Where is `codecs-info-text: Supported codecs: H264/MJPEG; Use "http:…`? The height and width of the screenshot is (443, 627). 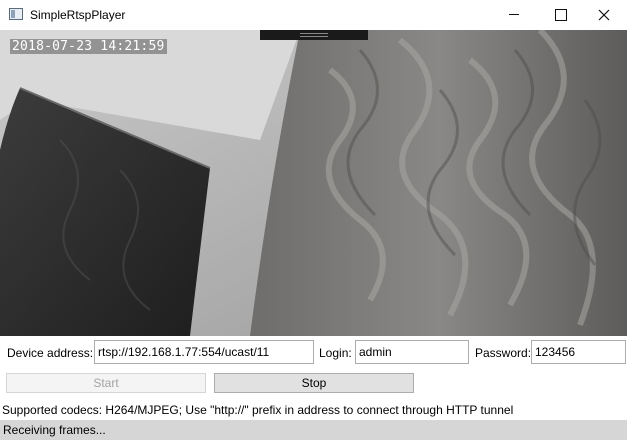
codecs-info-text: Supported codecs: H264/MJPEG; Use "http:… is located at coordinates (258, 410).